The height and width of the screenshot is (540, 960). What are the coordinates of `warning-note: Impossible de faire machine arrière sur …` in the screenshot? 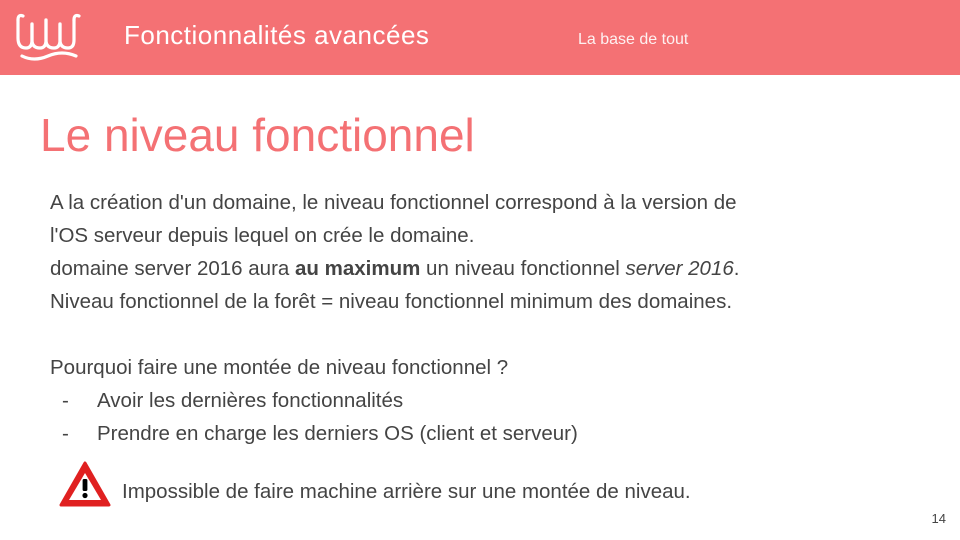 It's located at (374, 483).